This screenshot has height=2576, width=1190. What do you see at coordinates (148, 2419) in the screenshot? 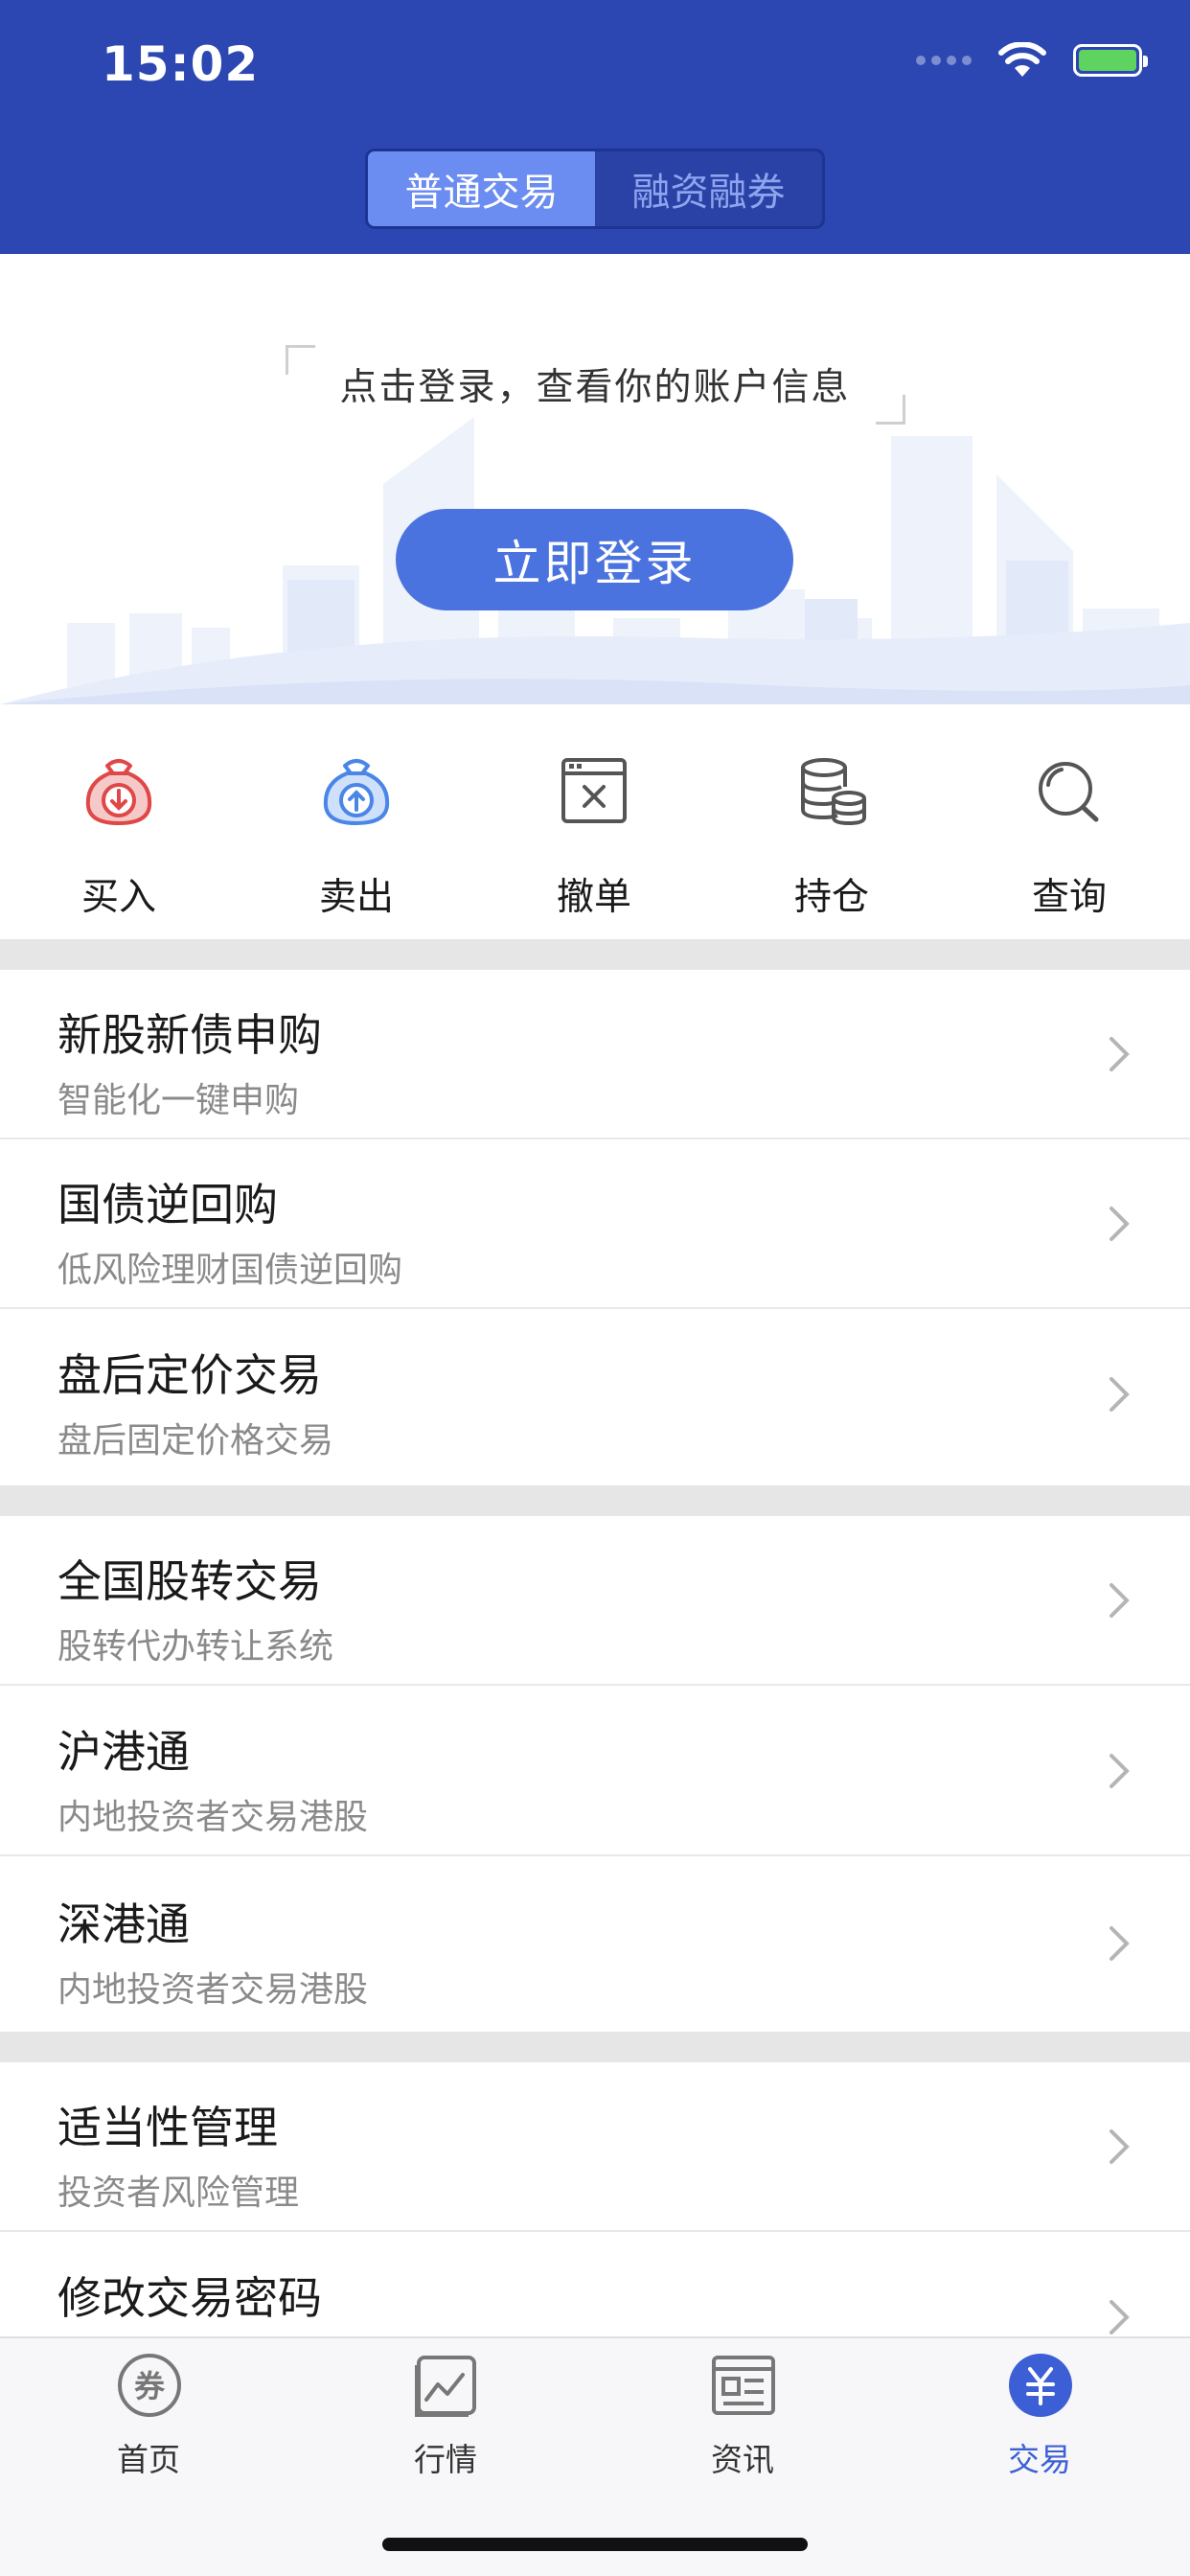
I see `tab-home: 券 首页` at bounding box center [148, 2419].